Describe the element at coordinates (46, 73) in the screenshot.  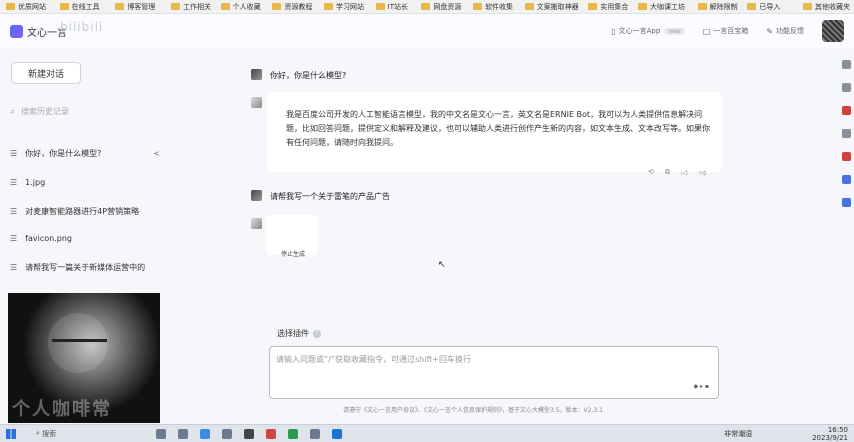
I see `new-chat-button: 新建对话` at that location.